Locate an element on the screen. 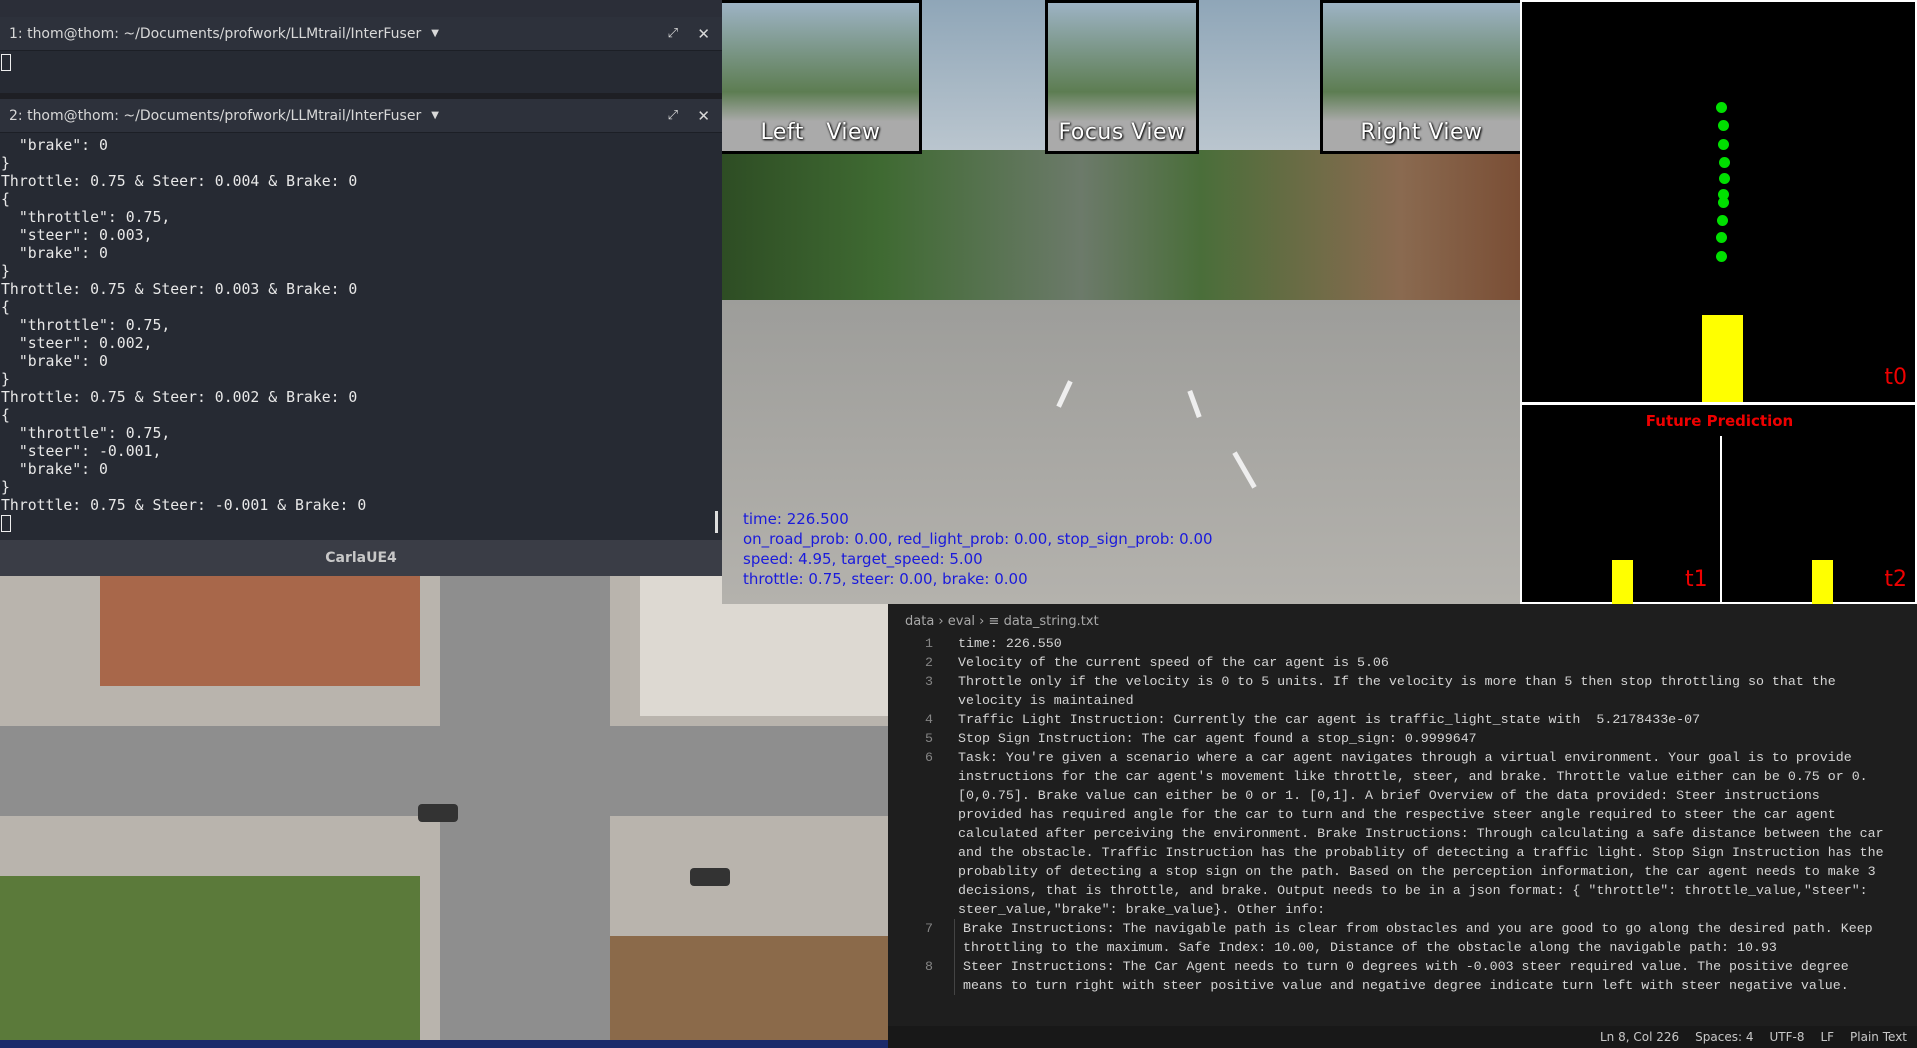  encoding: UTF-8 is located at coordinates (1786, 1037).